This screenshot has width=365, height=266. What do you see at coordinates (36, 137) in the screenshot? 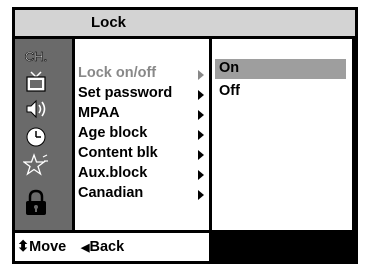
I see `clock-icon` at bounding box center [36, 137].